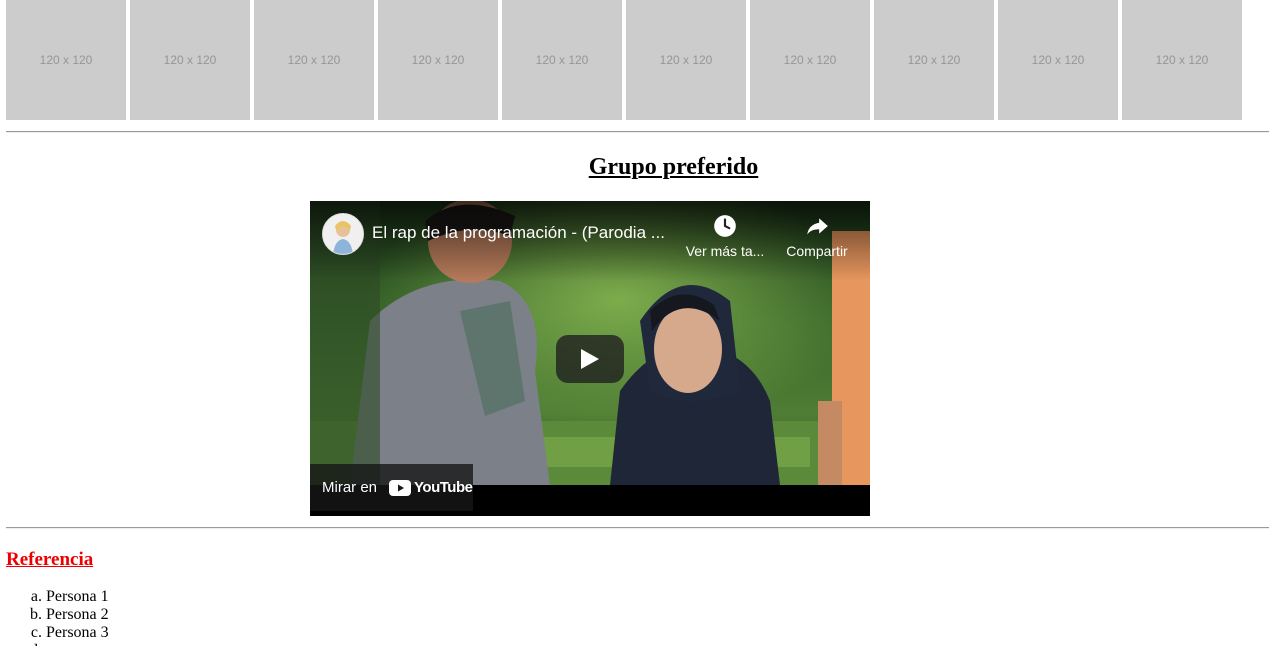 Image resolution: width=1269 pixels, height=646 pixels. What do you see at coordinates (817, 251) in the screenshot?
I see `share-label: Compartir` at bounding box center [817, 251].